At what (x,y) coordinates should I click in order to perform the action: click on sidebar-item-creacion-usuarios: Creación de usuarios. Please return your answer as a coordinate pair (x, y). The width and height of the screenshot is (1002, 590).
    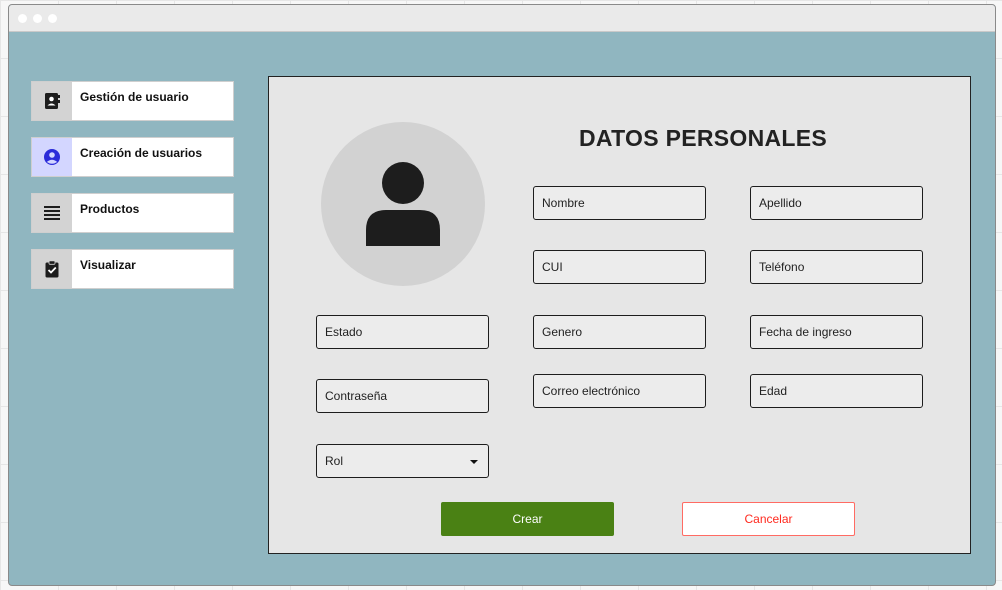
    Looking at the image, I should click on (132, 157).